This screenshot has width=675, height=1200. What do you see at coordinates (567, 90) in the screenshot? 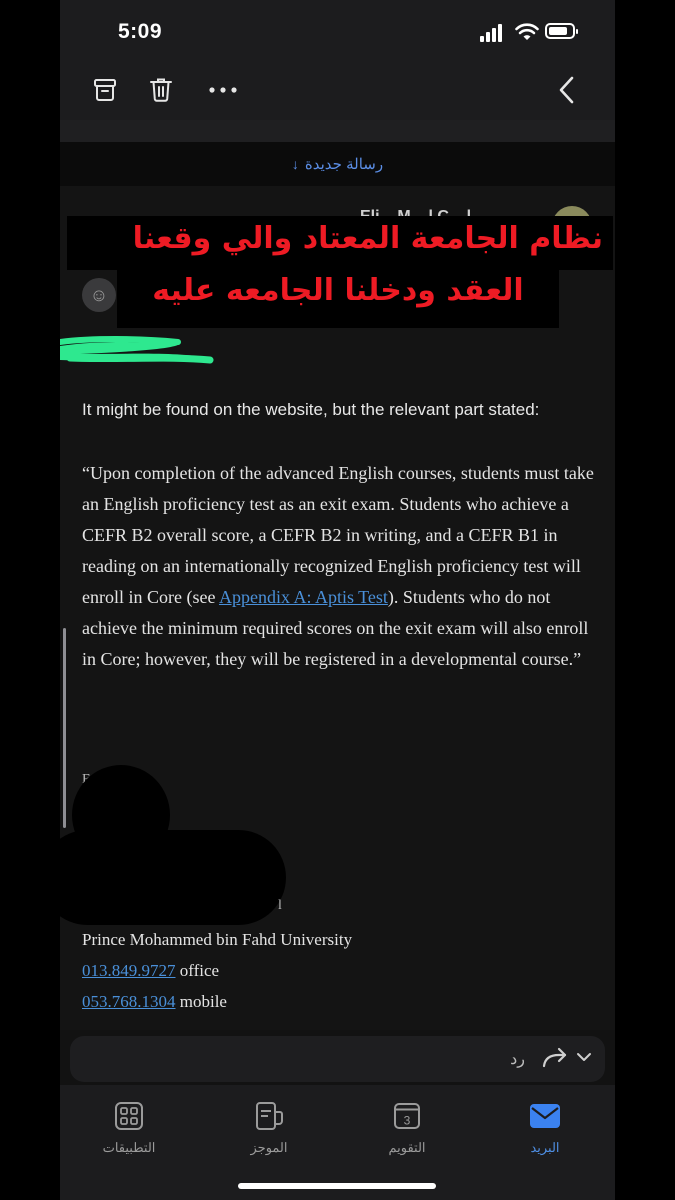
I see `back-icon` at bounding box center [567, 90].